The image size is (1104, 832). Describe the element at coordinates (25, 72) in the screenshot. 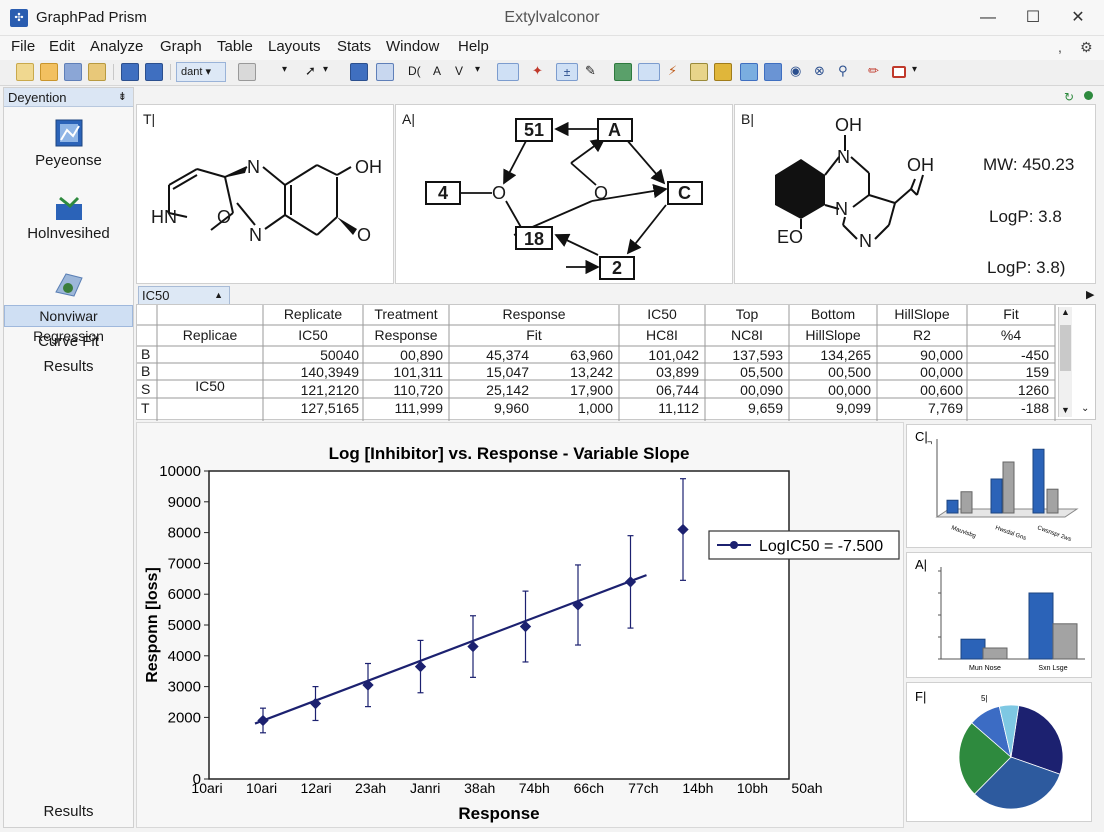

I see `new-file-icon` at that location.